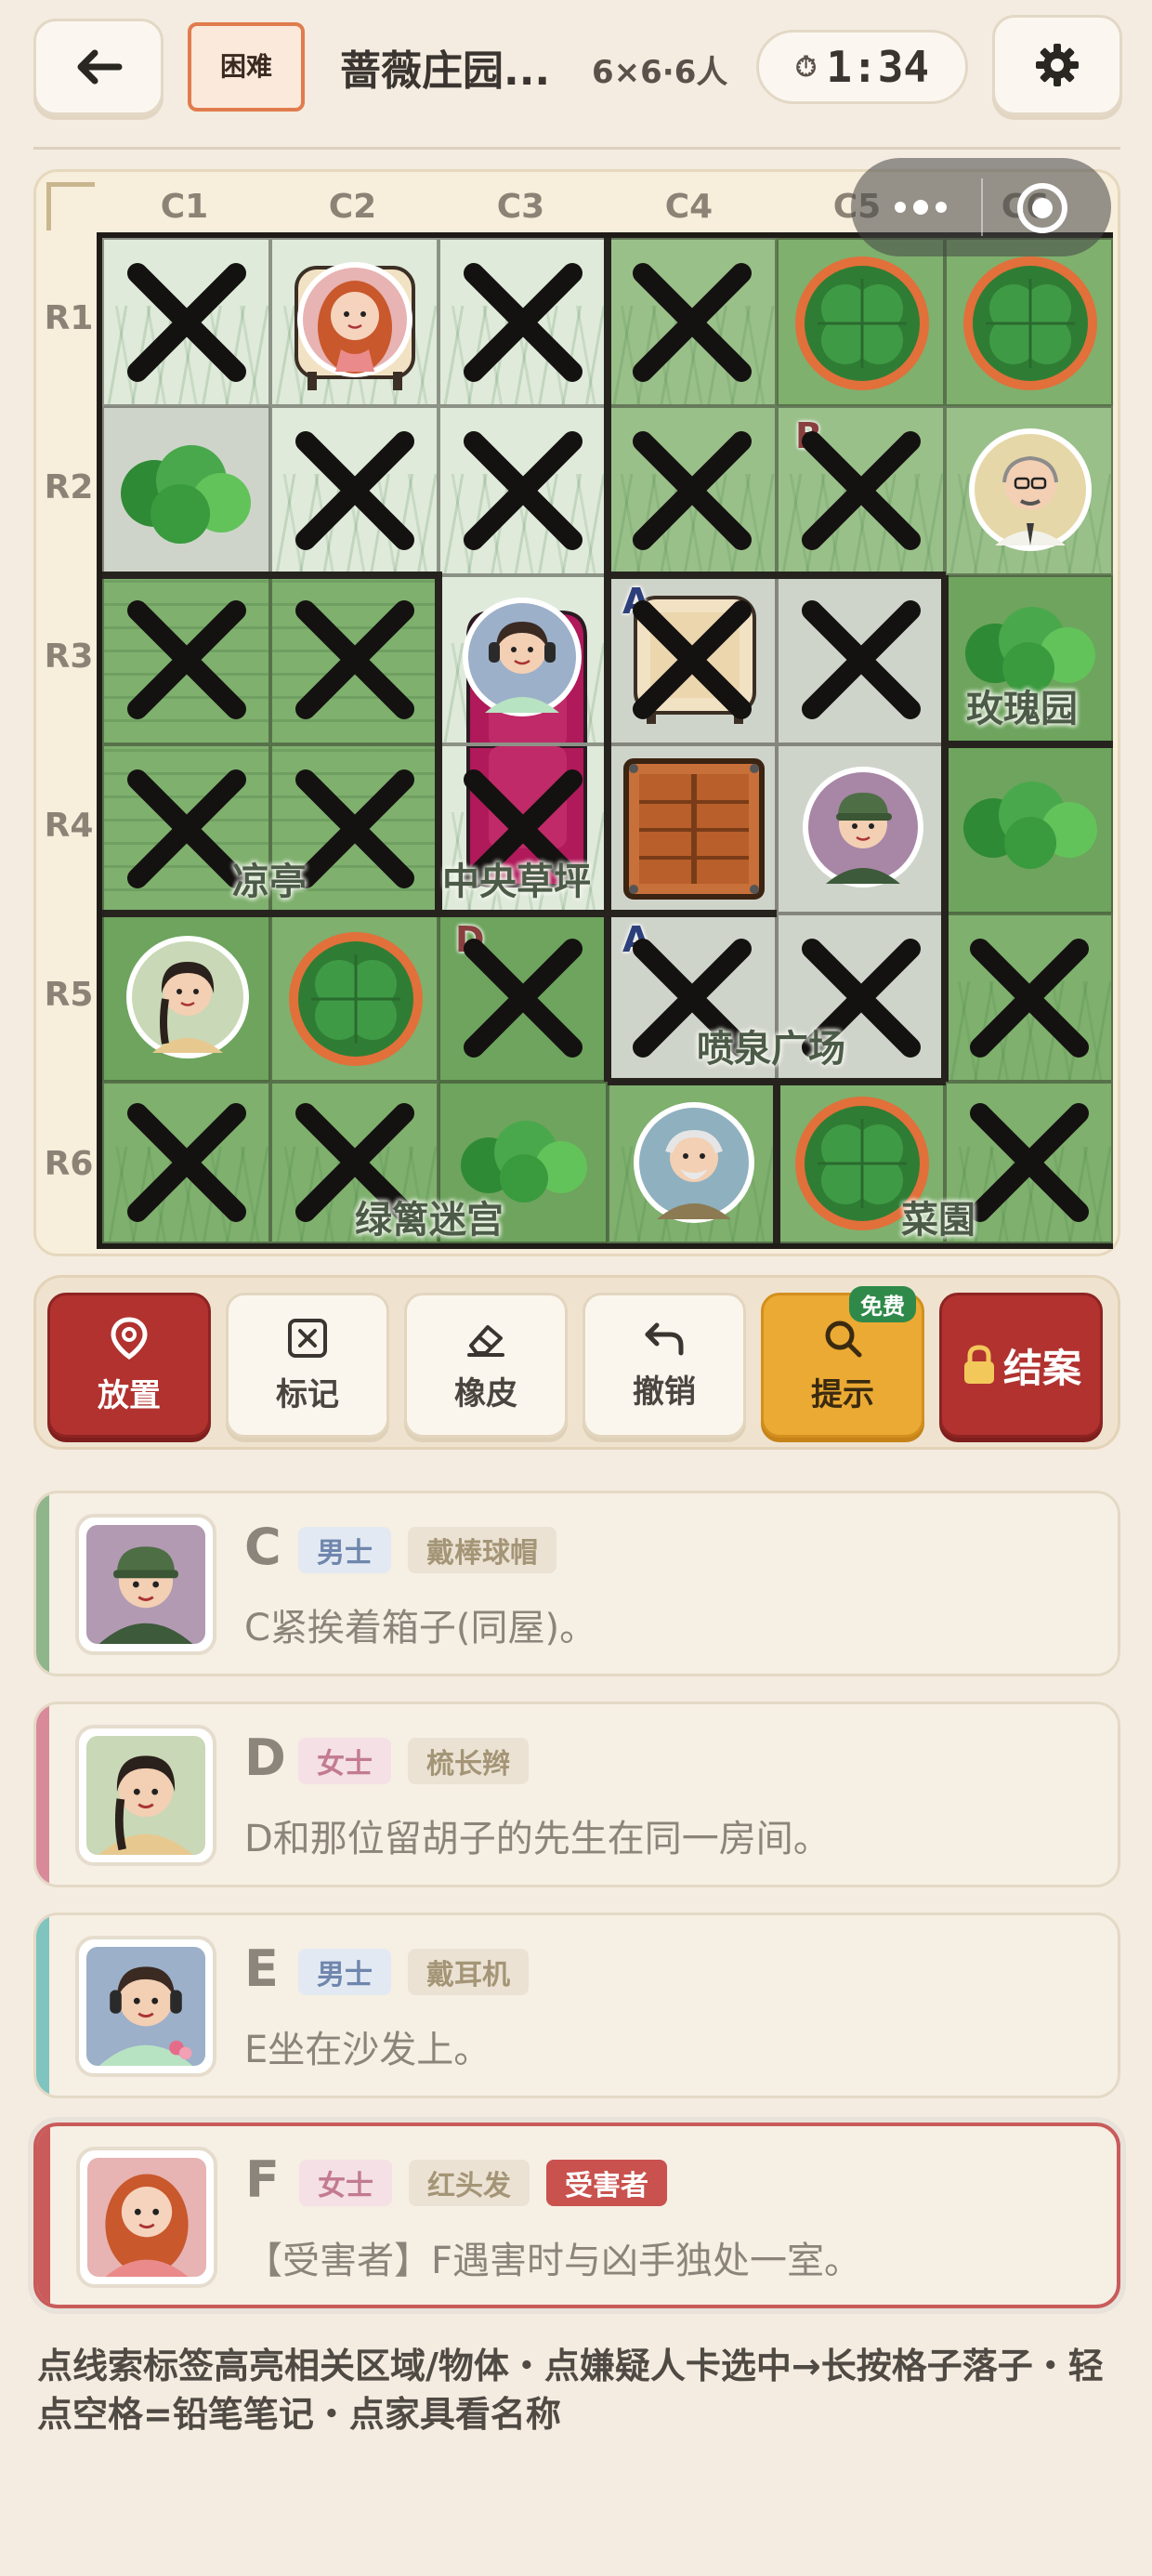 This screenshot has height=2576, width=1152. I want to click on eraser-button: 橡皮, so click(486, 1365).